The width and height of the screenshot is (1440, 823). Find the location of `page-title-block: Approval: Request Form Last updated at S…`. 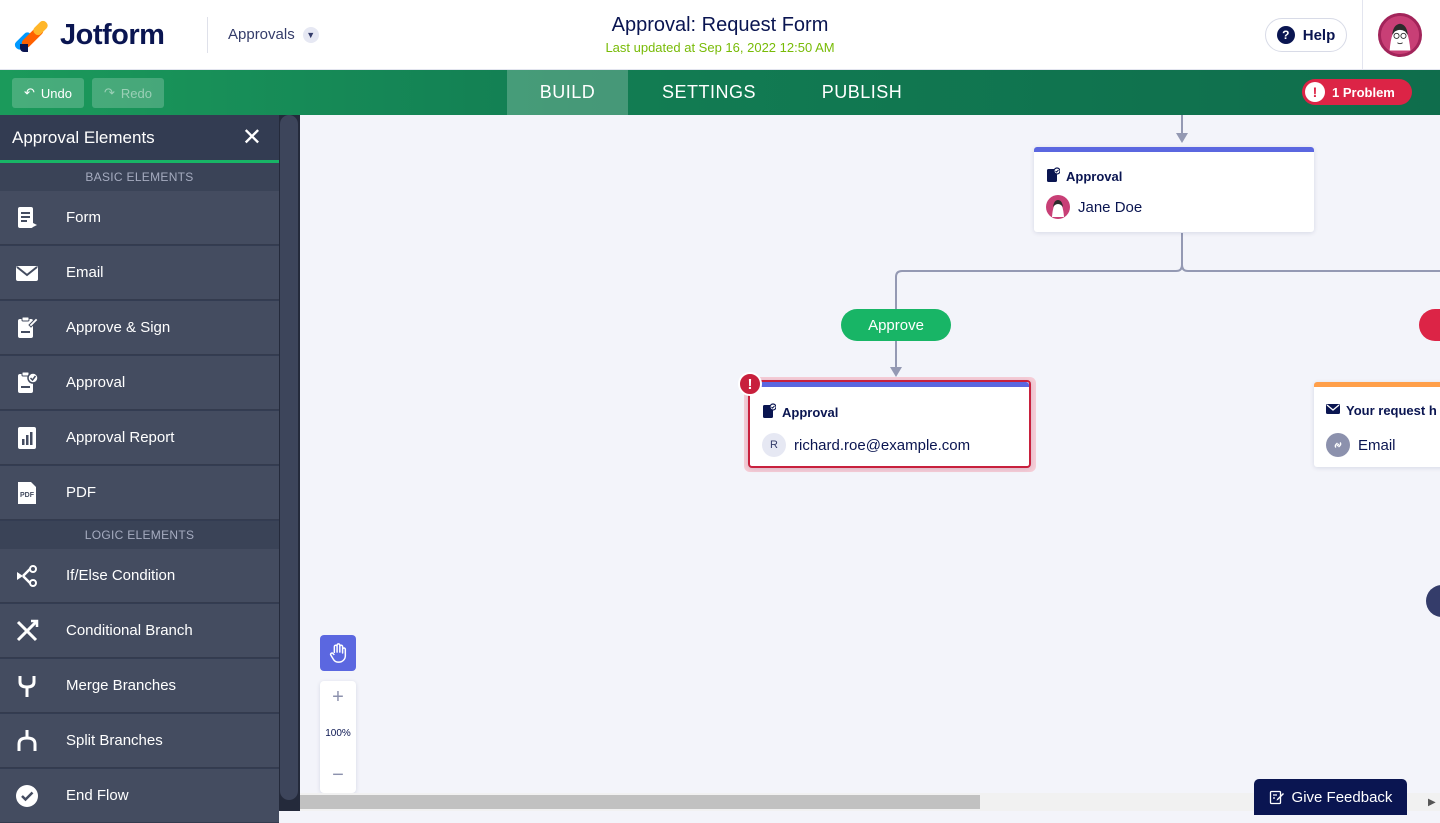

page-title-block: Approval: Request Form Last updated at S… is located at coordinates (720, 34).